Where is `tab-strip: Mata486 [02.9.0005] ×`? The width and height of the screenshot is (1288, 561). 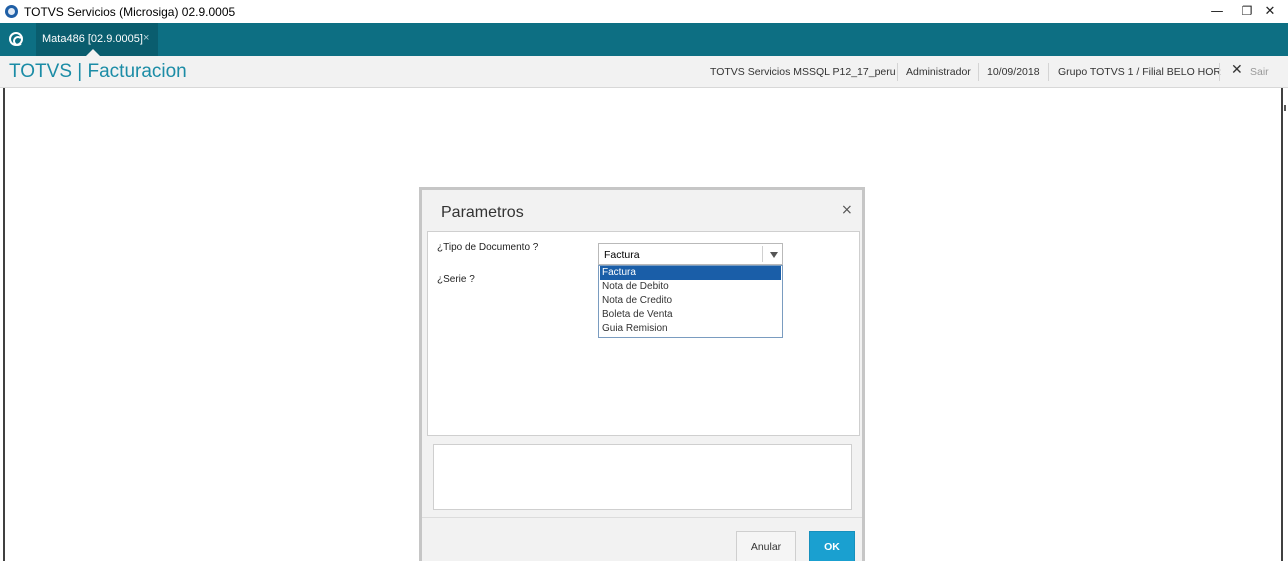 tab-strip: Mata486 [02.9.0005] × is located at coordinates (644, 39).